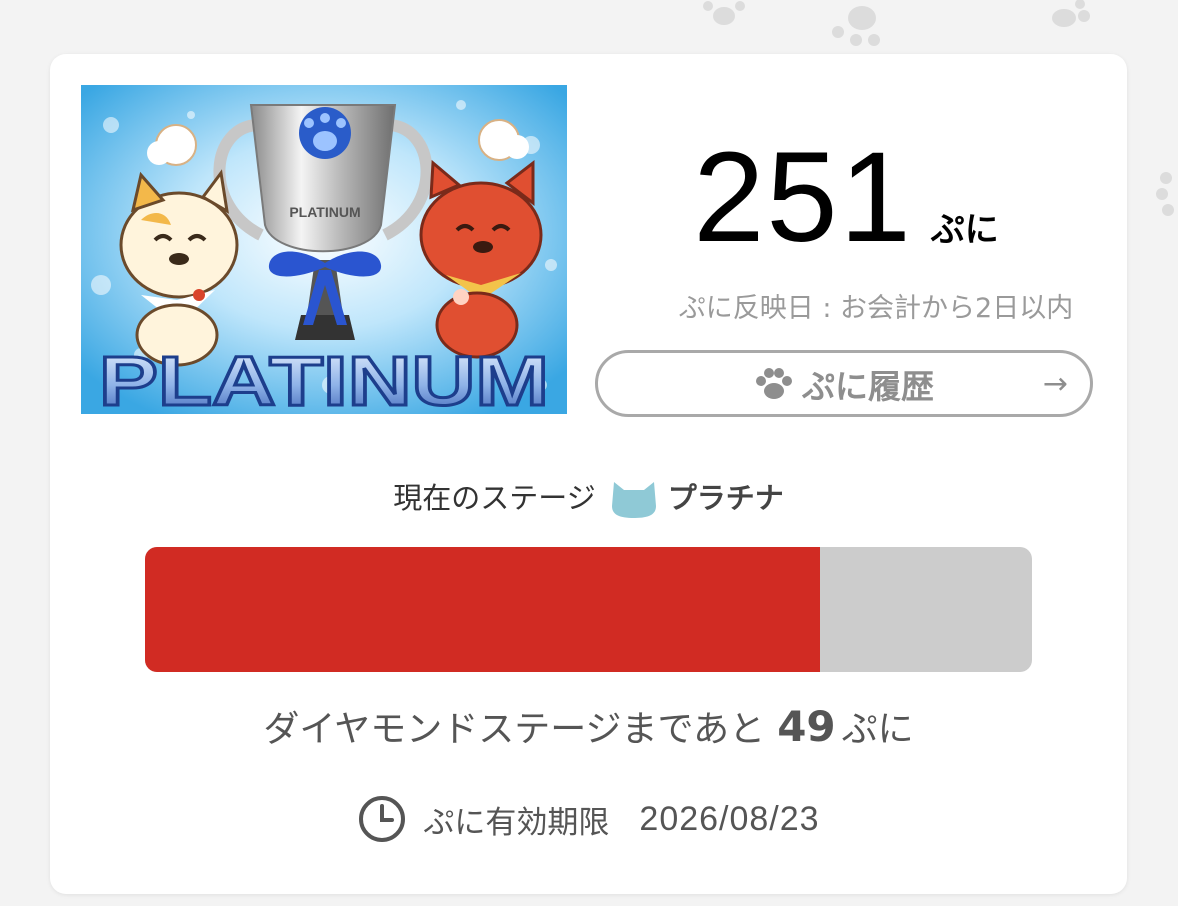  I want to click on expiry-label: ぷに有効期限, so click(516, 822).